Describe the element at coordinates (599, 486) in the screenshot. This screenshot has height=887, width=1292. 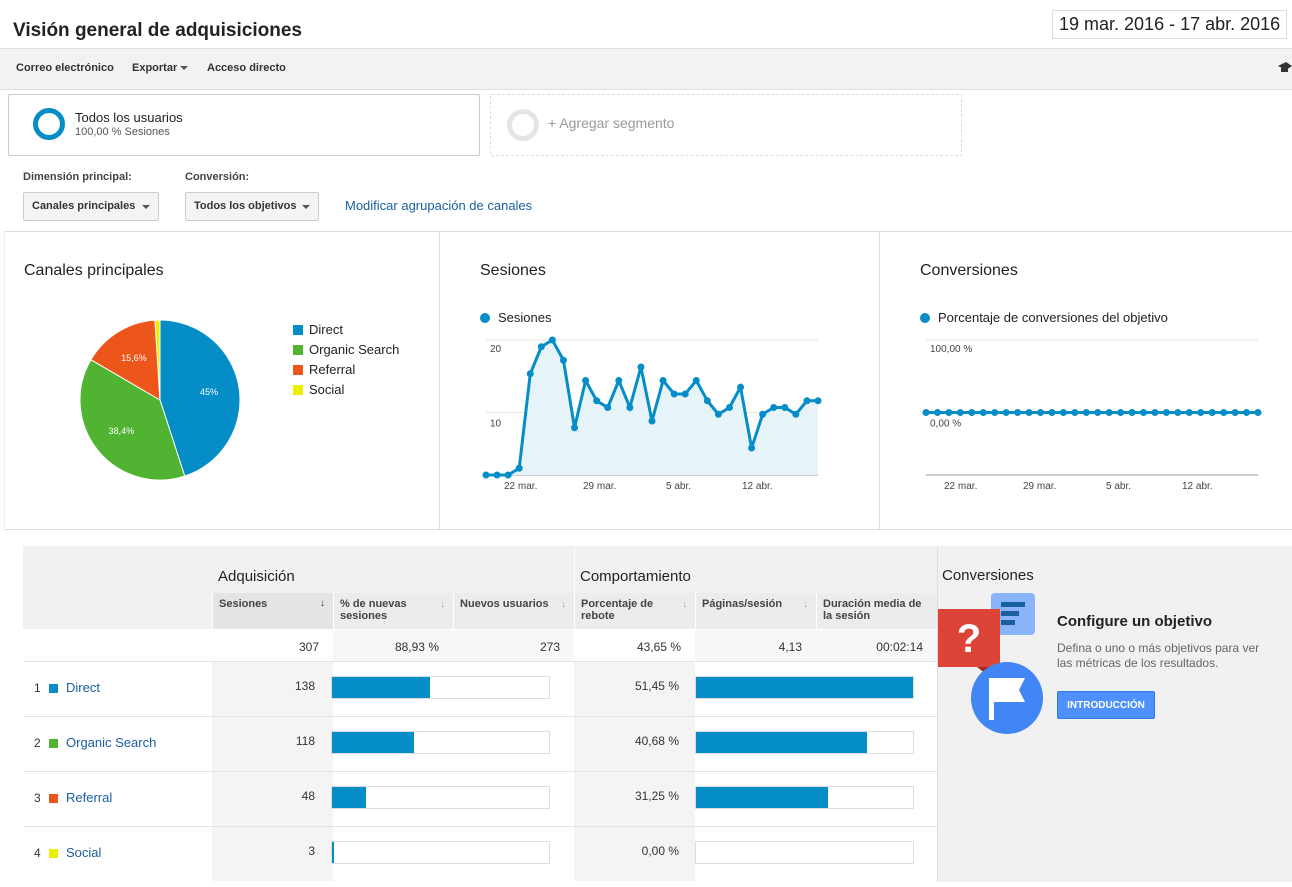
I see `x-tick-label: 29 mar.` at that location.